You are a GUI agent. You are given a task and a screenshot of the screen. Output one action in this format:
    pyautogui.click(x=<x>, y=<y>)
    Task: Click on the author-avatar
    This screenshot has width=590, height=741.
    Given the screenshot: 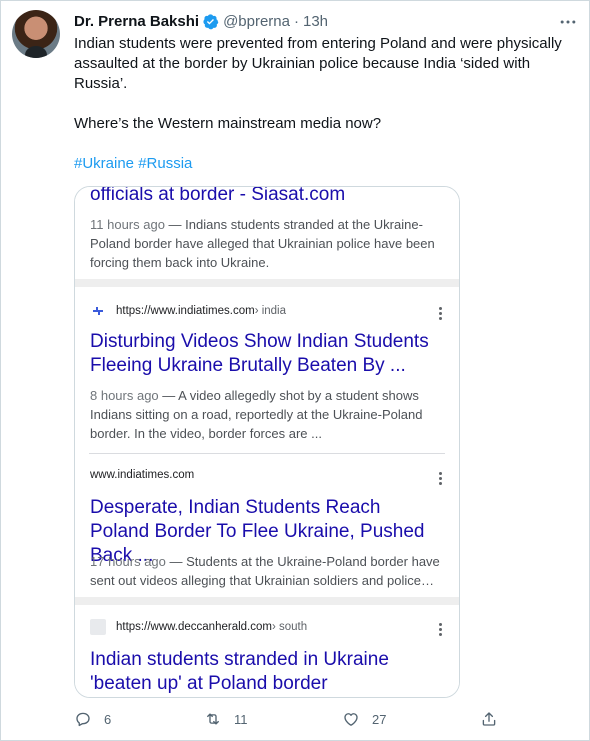 What is the action you would take?
    pyautogui.click(x=36, y=34)
    